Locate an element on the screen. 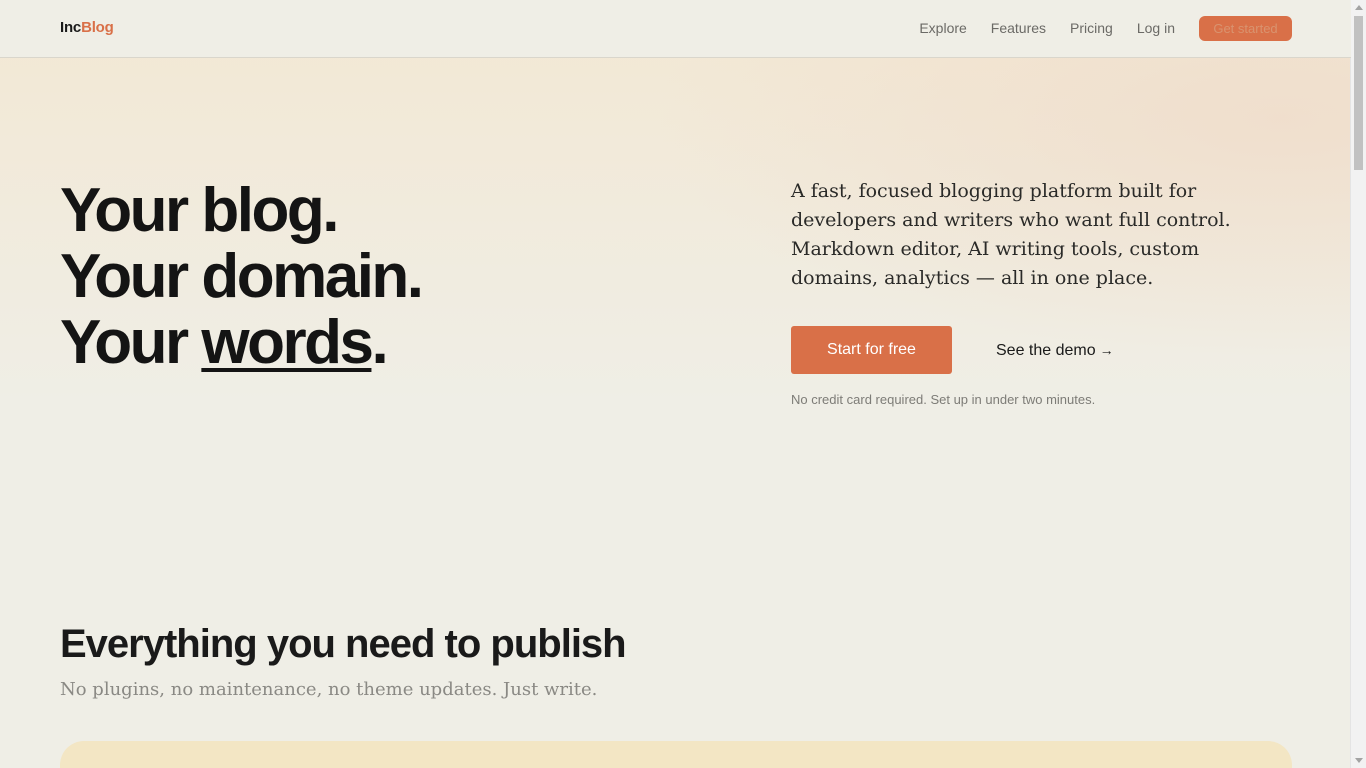  hero-headline: Your blog. Your domain. Your words. is located at coordinates (242, 276).